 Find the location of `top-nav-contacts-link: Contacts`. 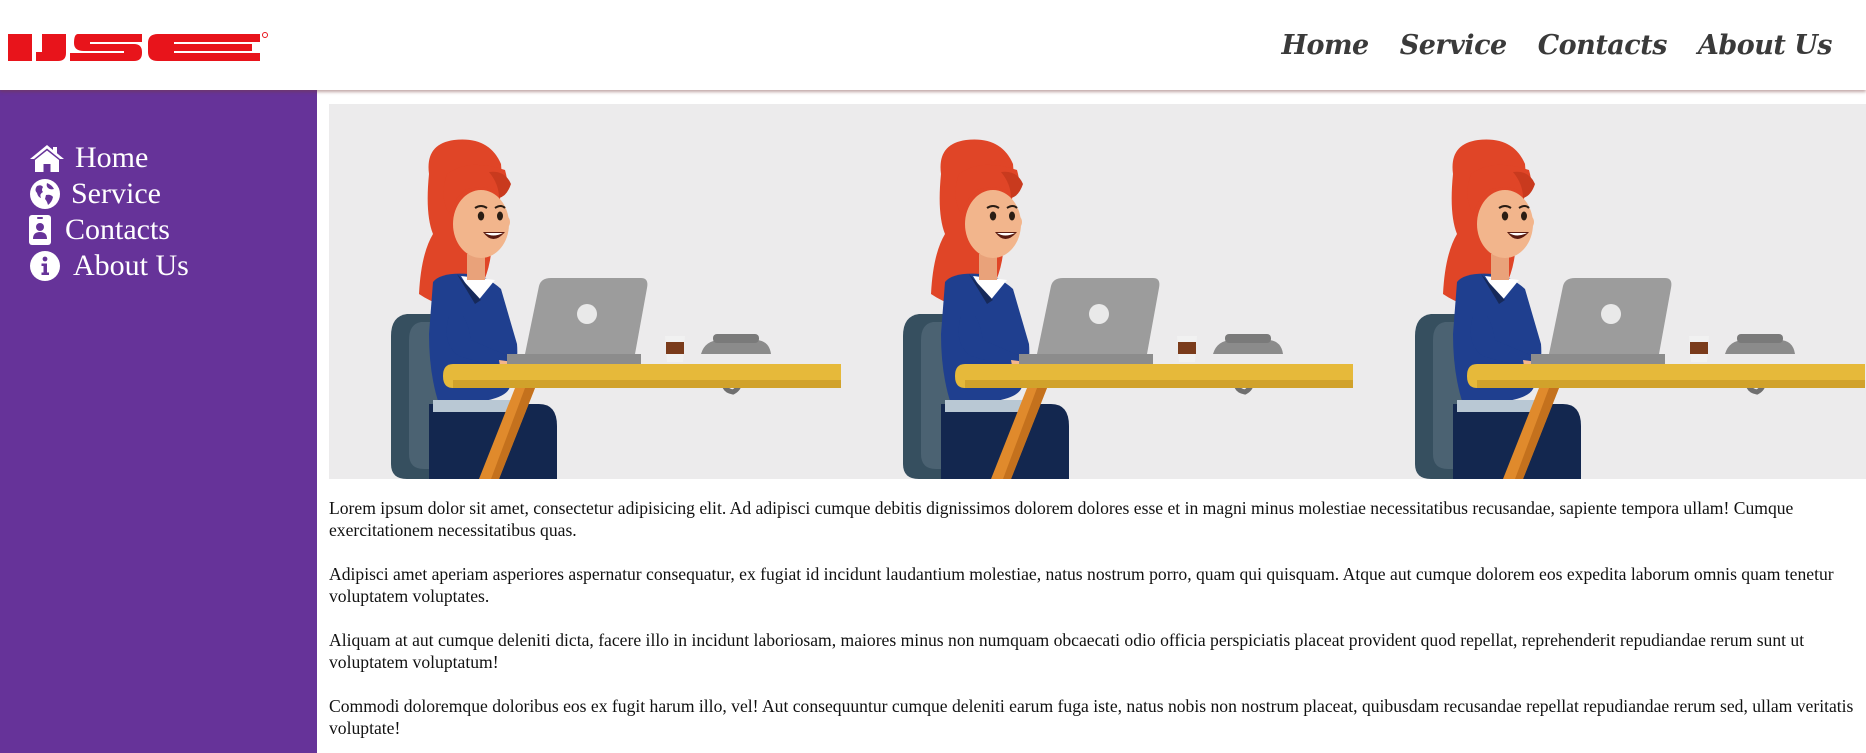

top-nav-contacts-link: Contacts is located at coordinates (1603, 45).